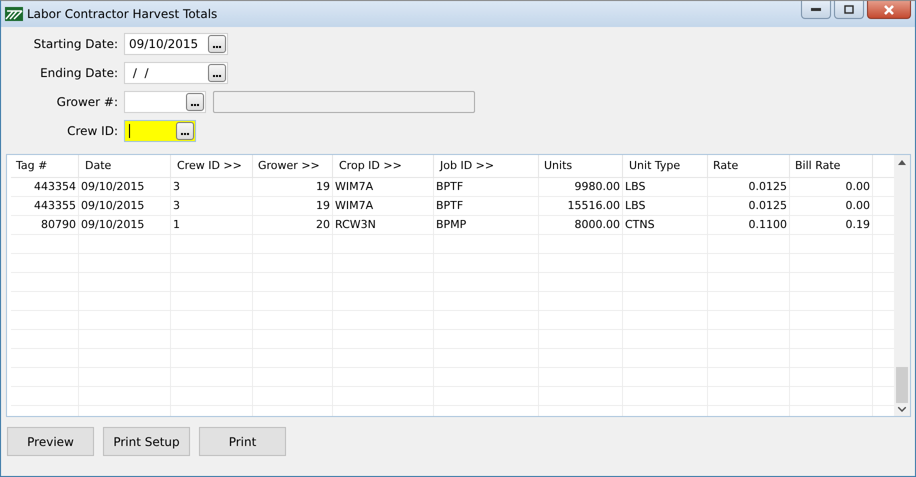 The image size is (916, 477). What do you see at coordinates (14, 14) in the screenshot?
I see `app-logo-icon` at bounding box center [14, 14].